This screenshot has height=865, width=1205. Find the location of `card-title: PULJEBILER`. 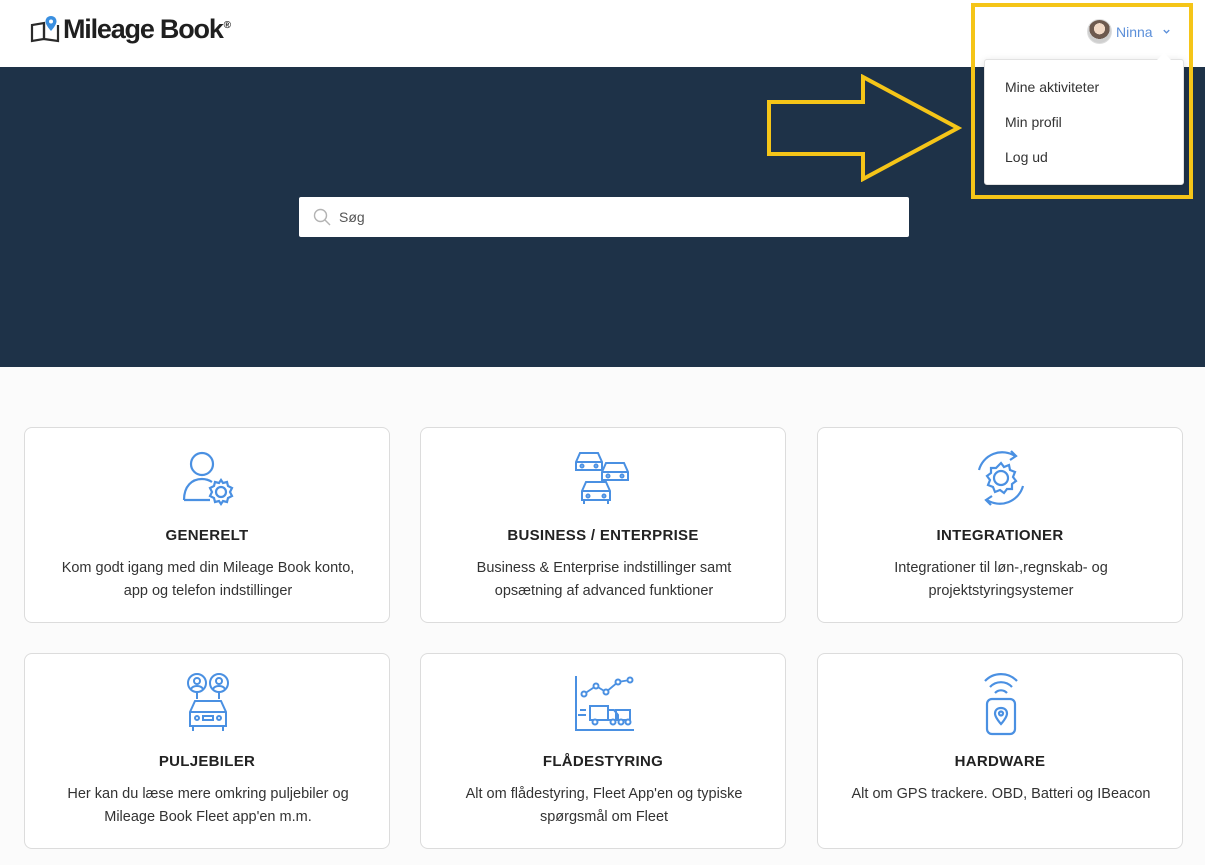

card-title: PULJEBILER is located at coordinates (207, 761).